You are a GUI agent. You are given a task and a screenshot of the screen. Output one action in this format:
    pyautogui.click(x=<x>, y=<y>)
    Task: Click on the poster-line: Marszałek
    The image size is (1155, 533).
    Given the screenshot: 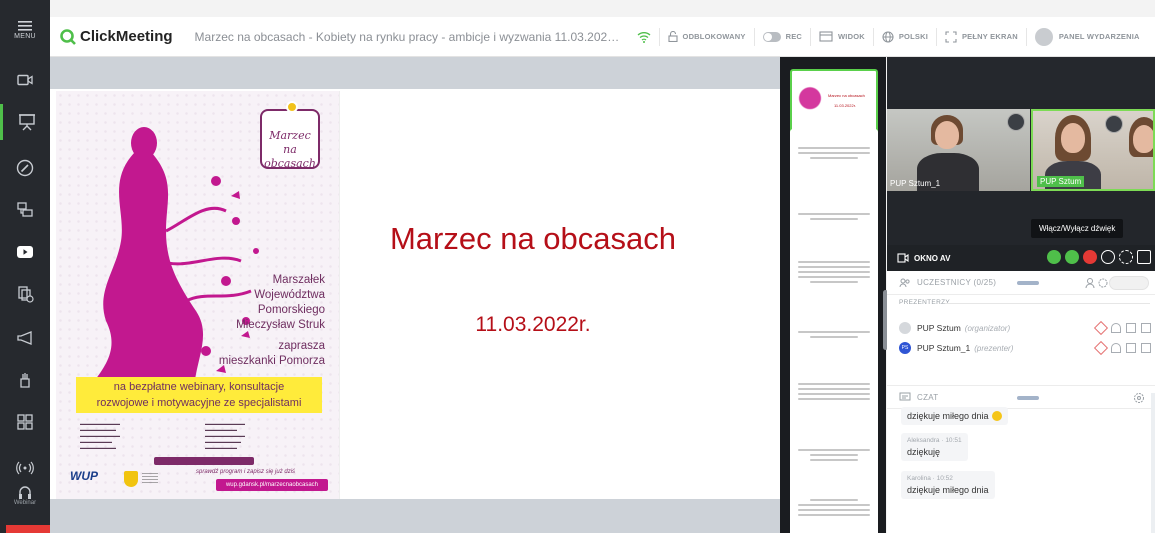 What is the action you would take?
    pyautogui.click(x=298, y=280)
    